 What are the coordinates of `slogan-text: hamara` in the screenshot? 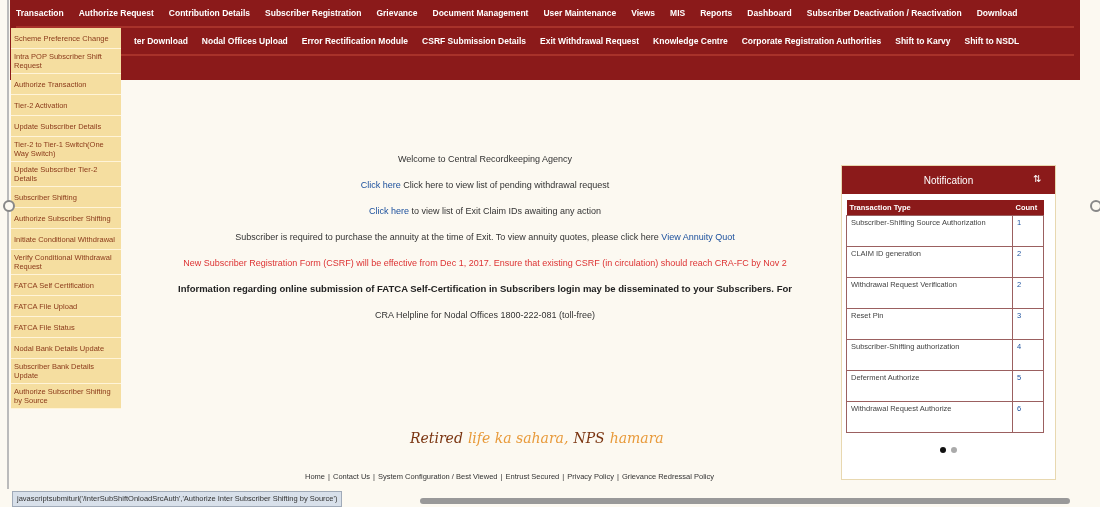 It's located at (636, 438).